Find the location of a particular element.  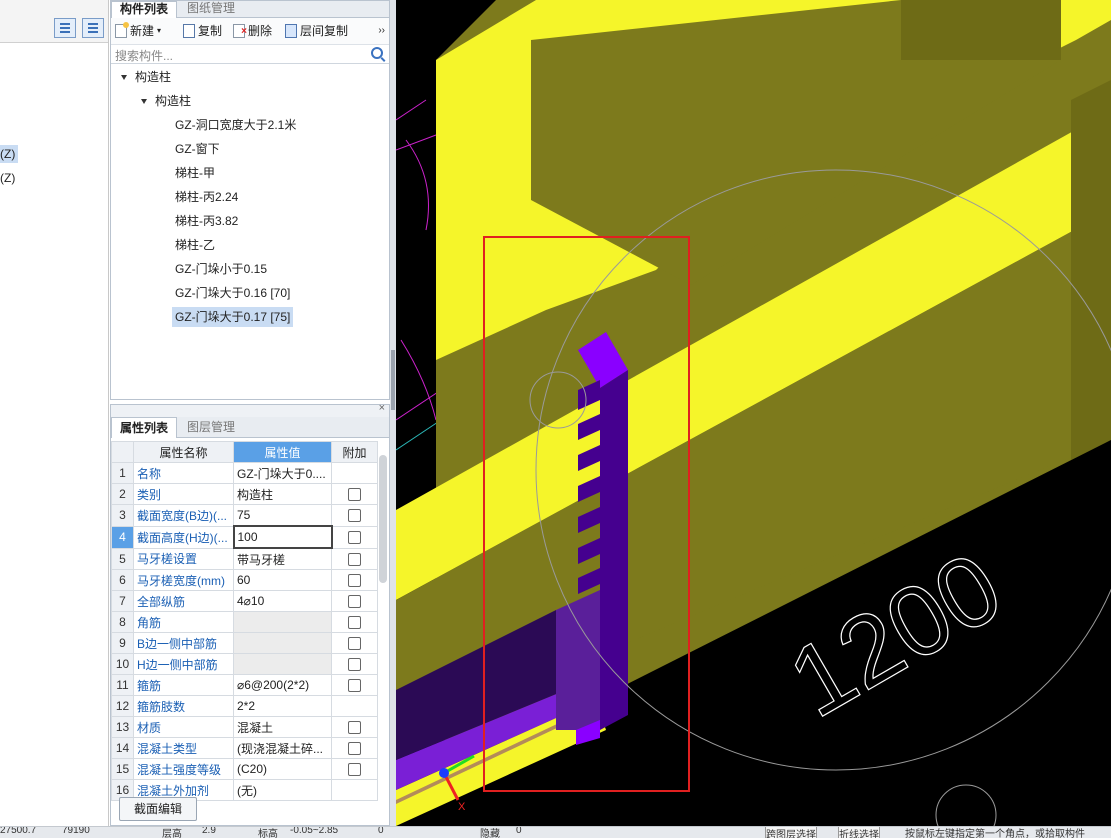

property-value: (无) is located at coordinates (282, 790).